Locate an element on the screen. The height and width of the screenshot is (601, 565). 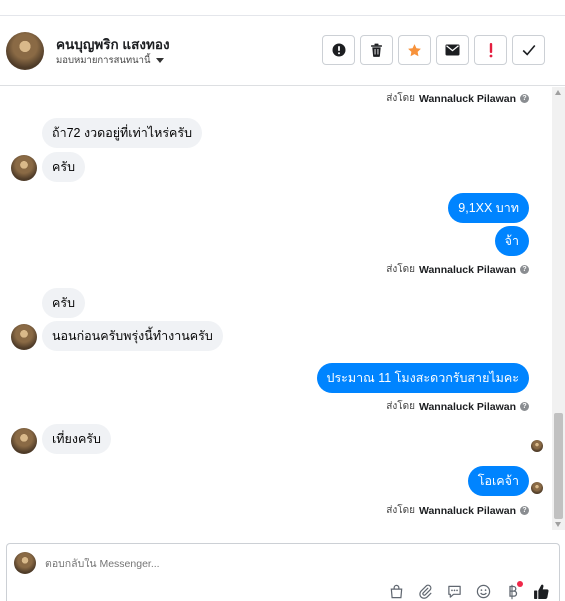
envelope-icon is located at coordinates (452, 50).